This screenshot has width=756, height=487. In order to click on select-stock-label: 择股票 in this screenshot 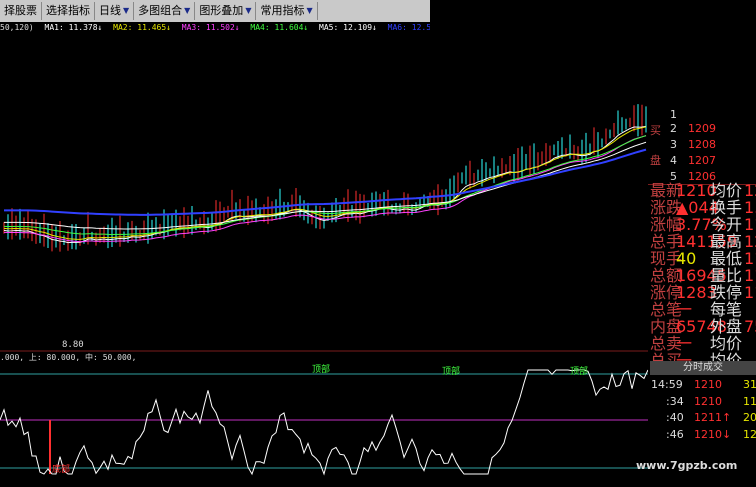, I will do `click(20, 10)`.